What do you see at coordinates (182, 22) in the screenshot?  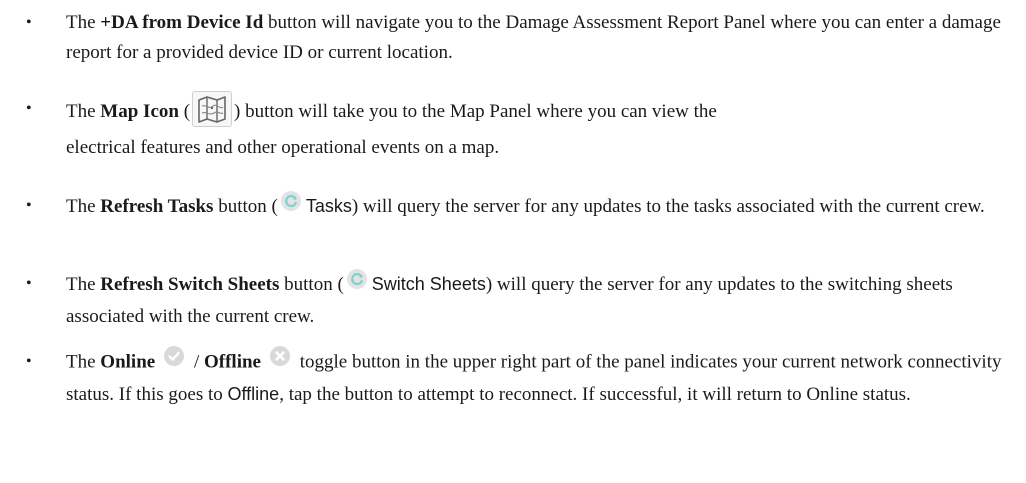 I see `bold-term: +DA from Device Id` at bounding box center [182, 22].